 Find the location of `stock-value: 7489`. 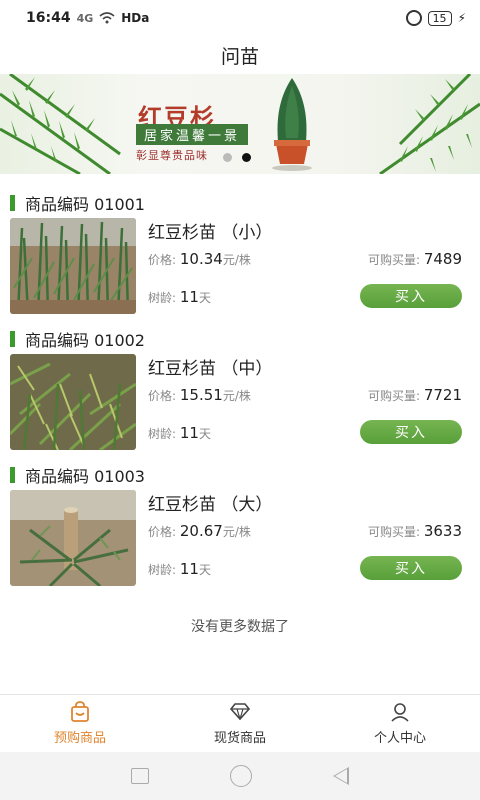

stock-value: 7489 is located at coordinates (442, 259).